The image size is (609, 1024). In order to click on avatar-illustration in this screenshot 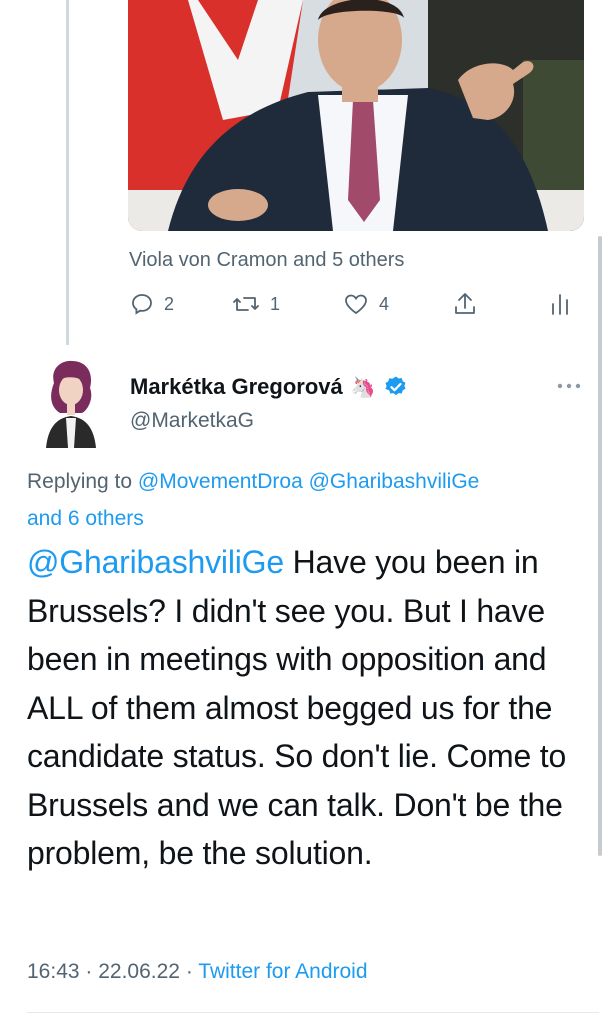, I will do `click(71, 404)`.